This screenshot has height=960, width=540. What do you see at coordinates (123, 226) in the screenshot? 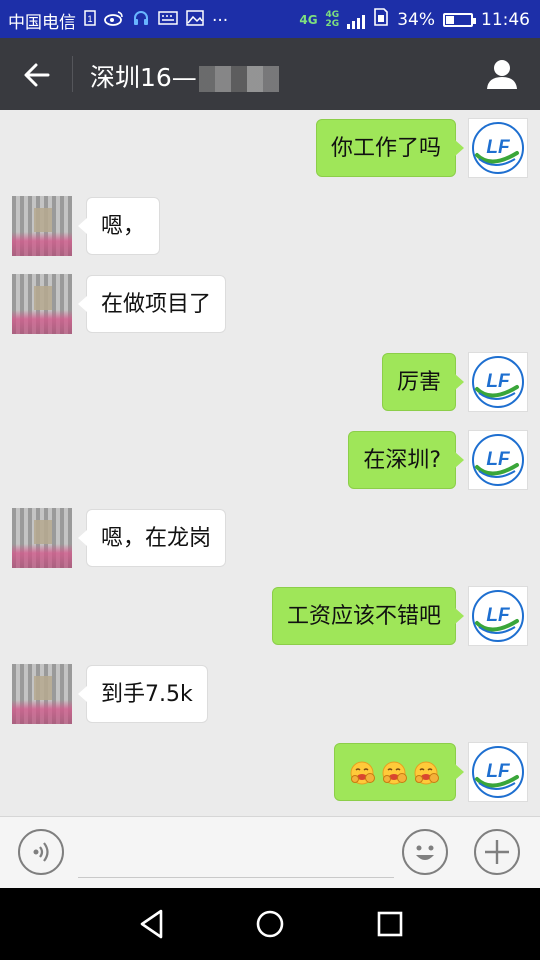
I see `message-text: 嗯，` at bounding box center [123, 226].